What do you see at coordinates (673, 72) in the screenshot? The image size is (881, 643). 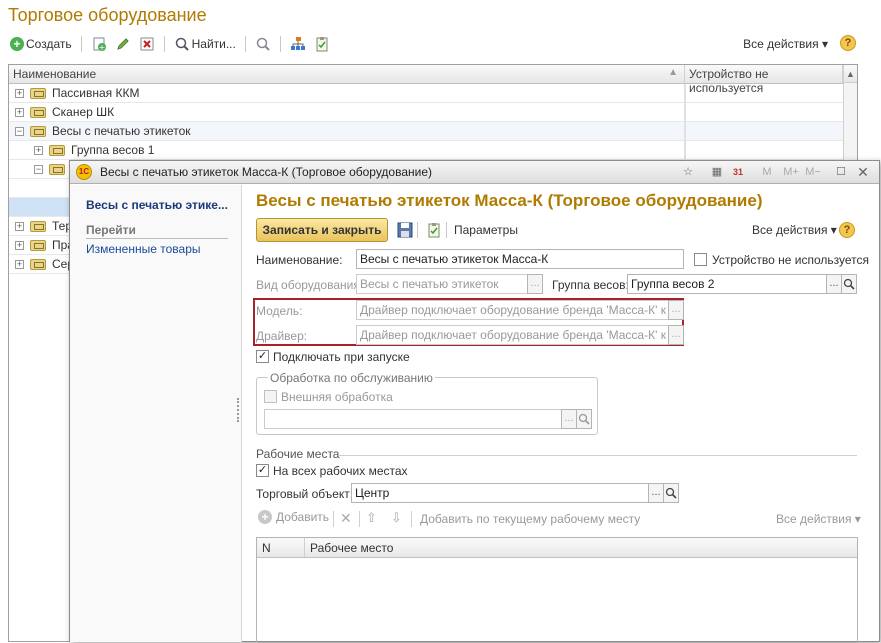 I see `sort-icon: ▲` at bounding box center [673, 72].